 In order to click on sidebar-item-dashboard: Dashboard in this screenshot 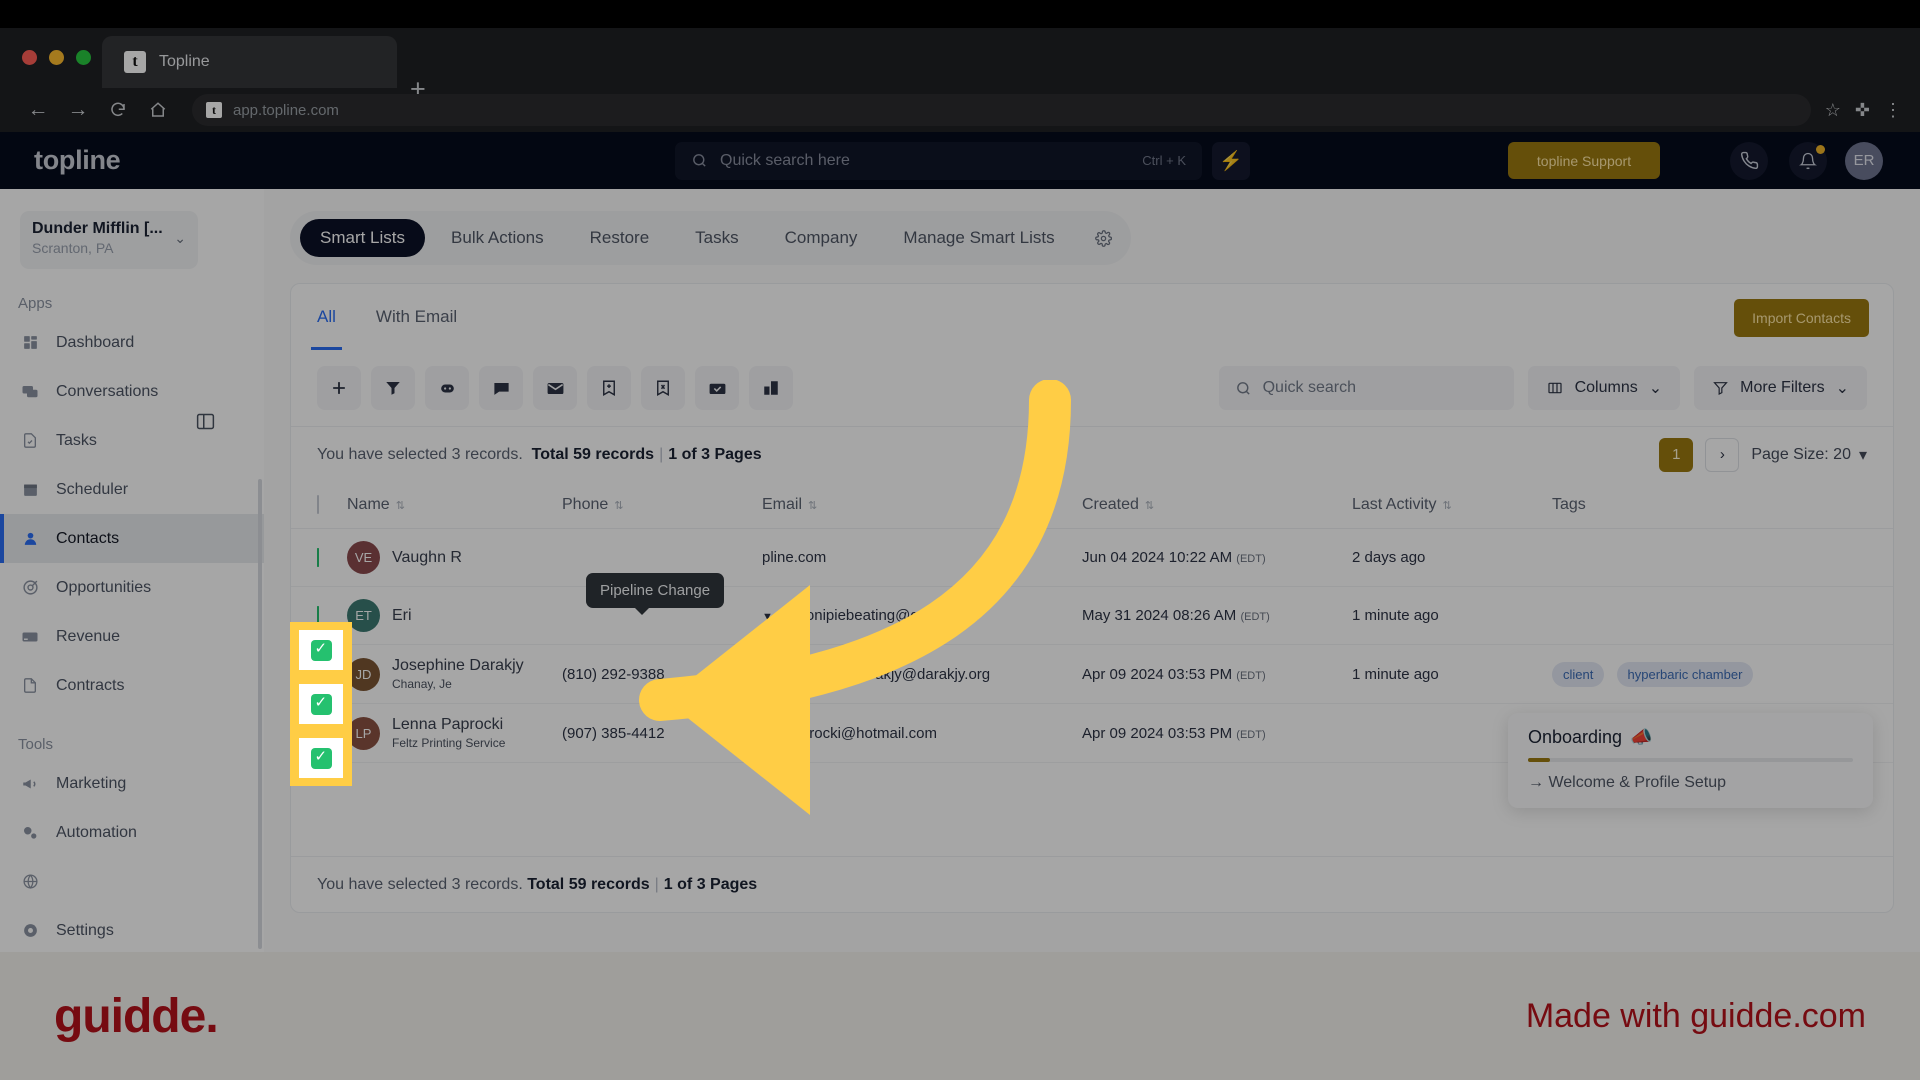, I will do `click(132, 342)`.